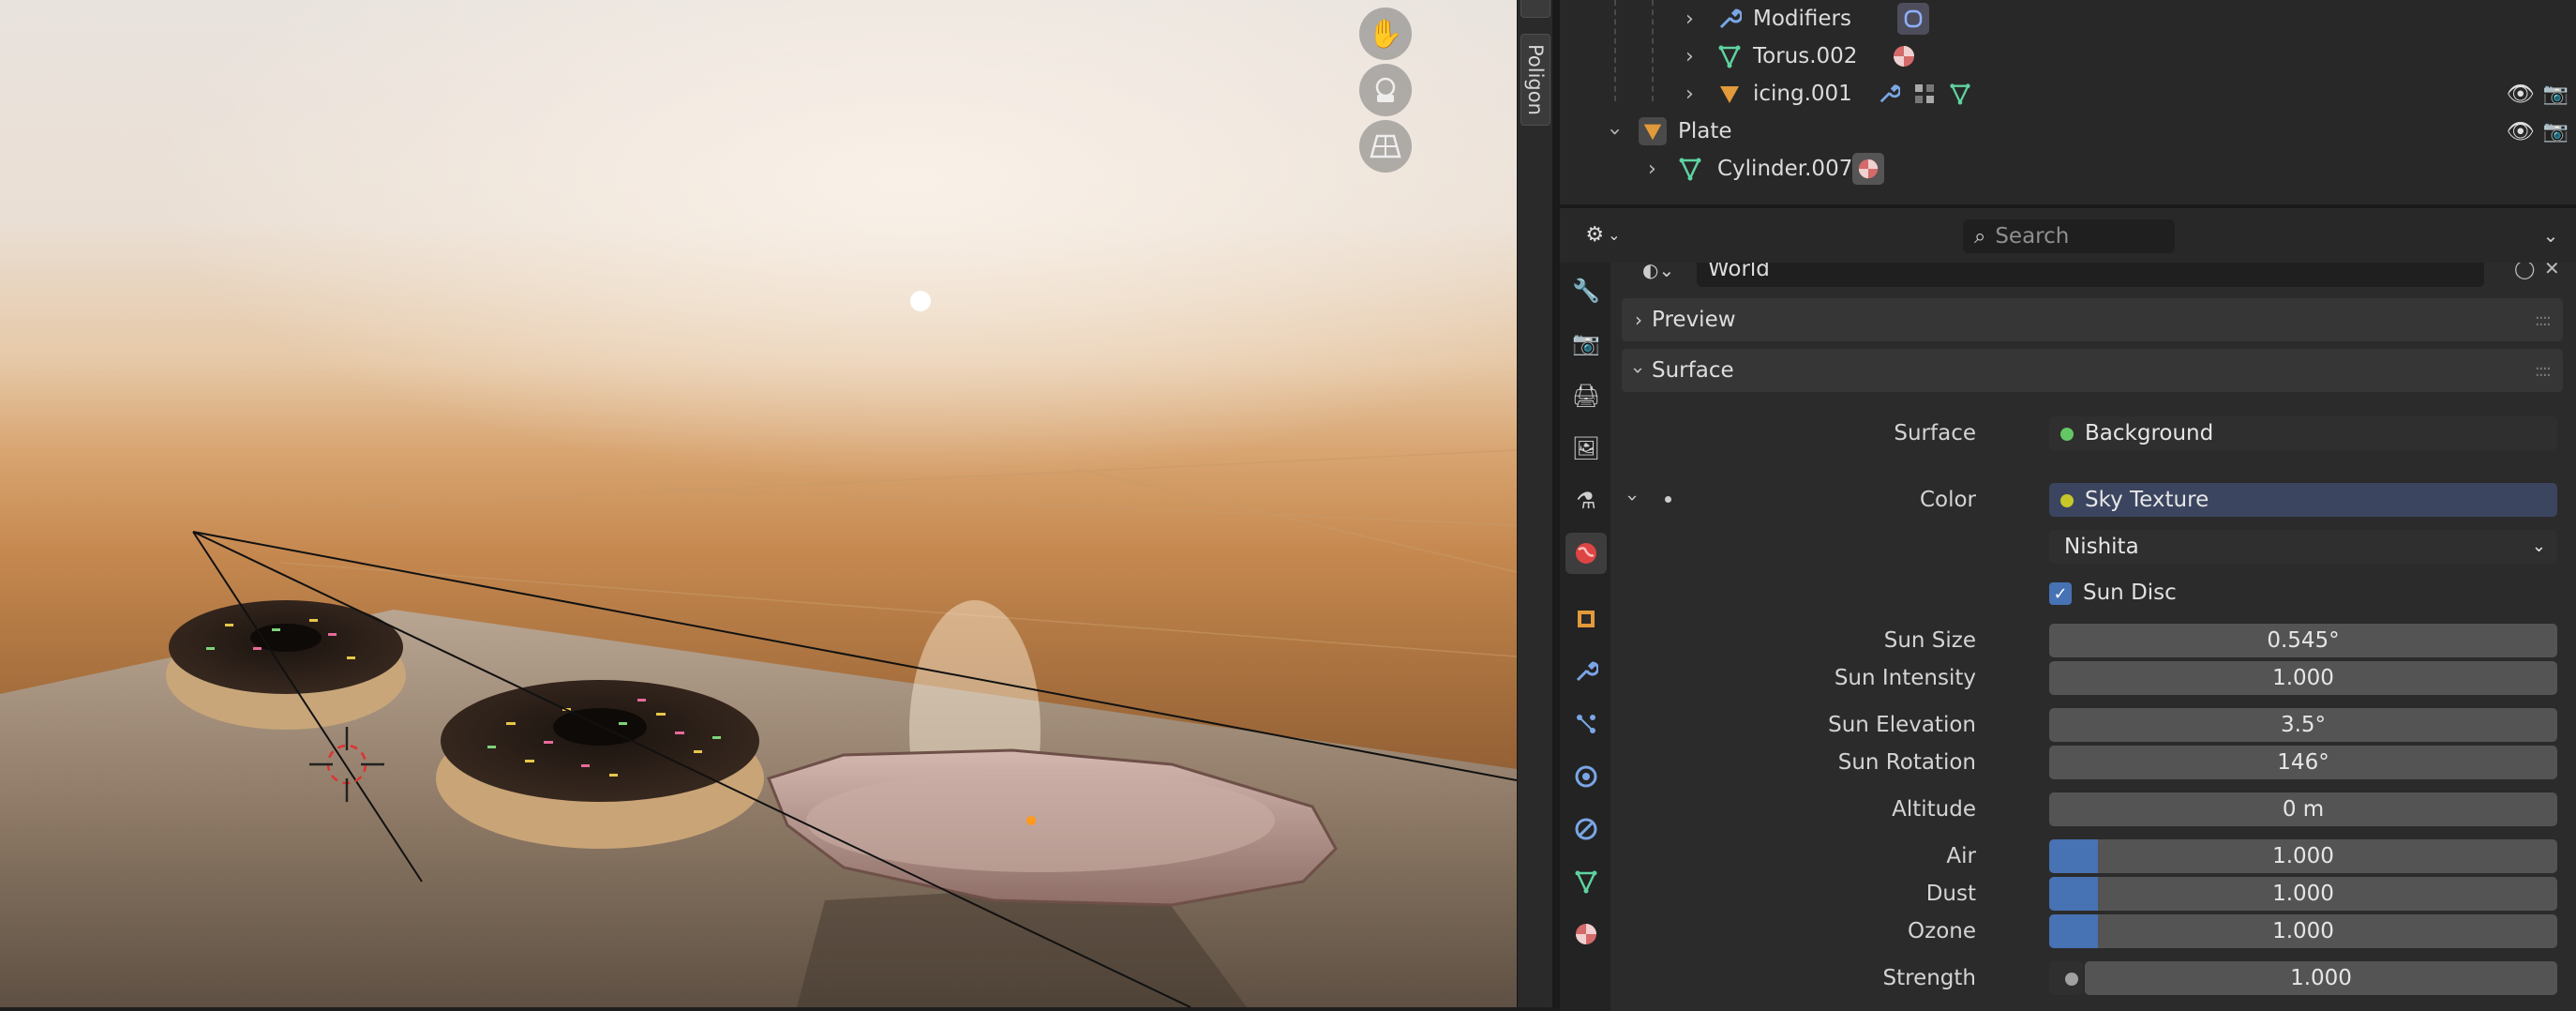  Describe the element at coordinates (2067, 434) in the screenshot. I see `shader-socket-icon` at that location.